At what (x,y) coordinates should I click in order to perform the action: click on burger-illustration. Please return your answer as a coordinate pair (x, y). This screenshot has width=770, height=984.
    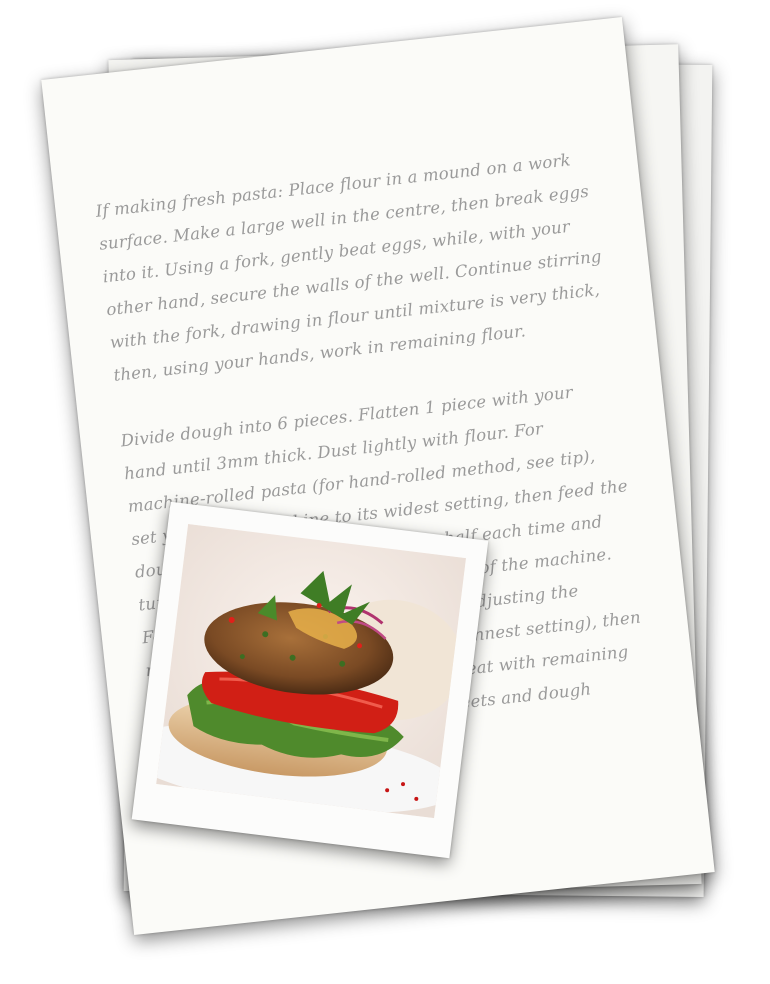
    Looking at the image, I should click on (311, 671).